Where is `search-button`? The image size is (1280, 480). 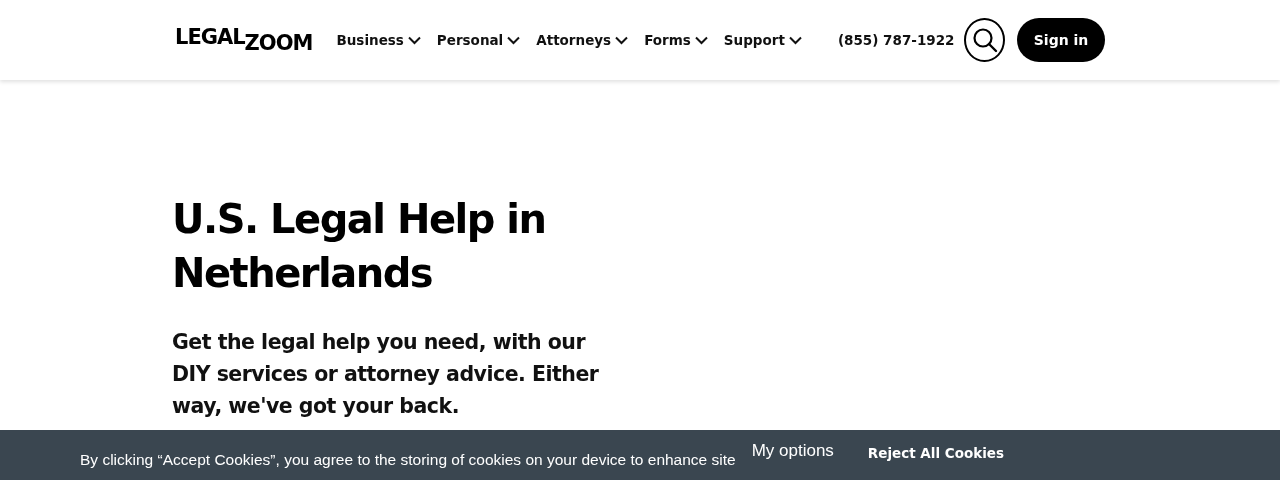 search-button is located at coordinates (985, 40).